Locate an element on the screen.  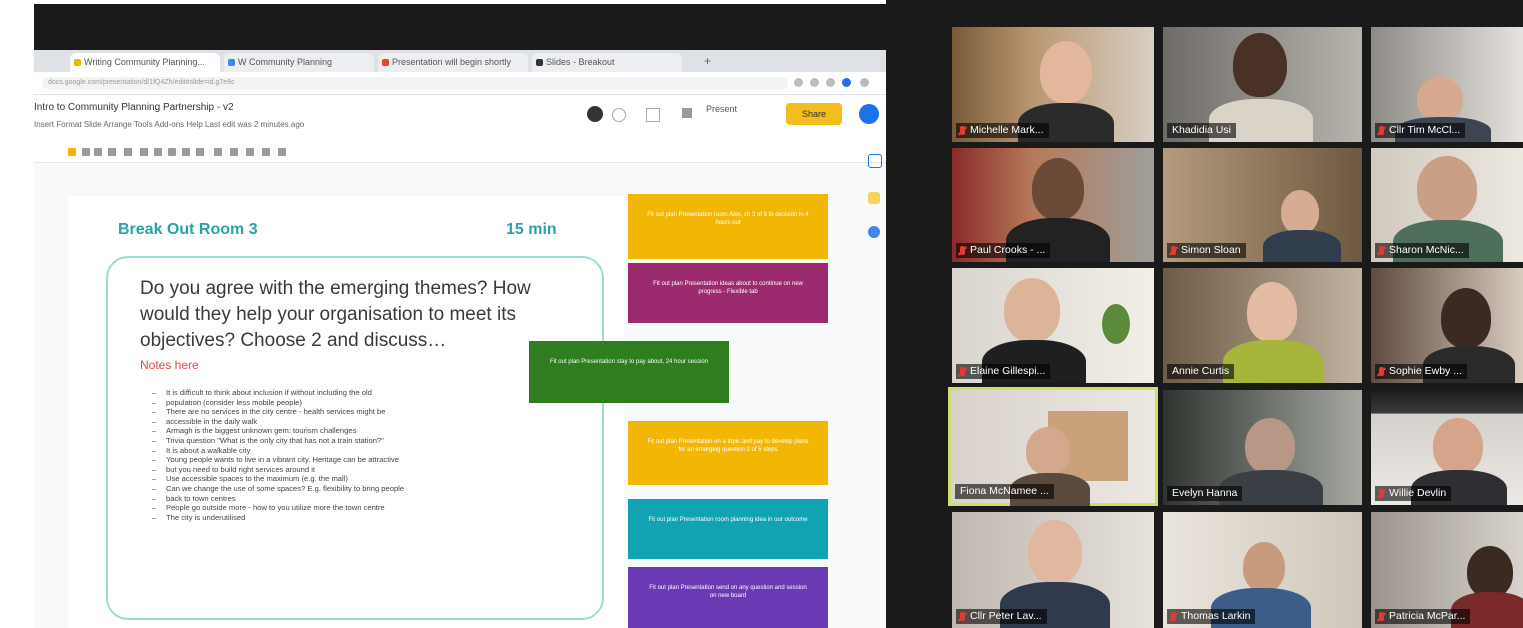
shape-icon is located at coordinates (186, 152).